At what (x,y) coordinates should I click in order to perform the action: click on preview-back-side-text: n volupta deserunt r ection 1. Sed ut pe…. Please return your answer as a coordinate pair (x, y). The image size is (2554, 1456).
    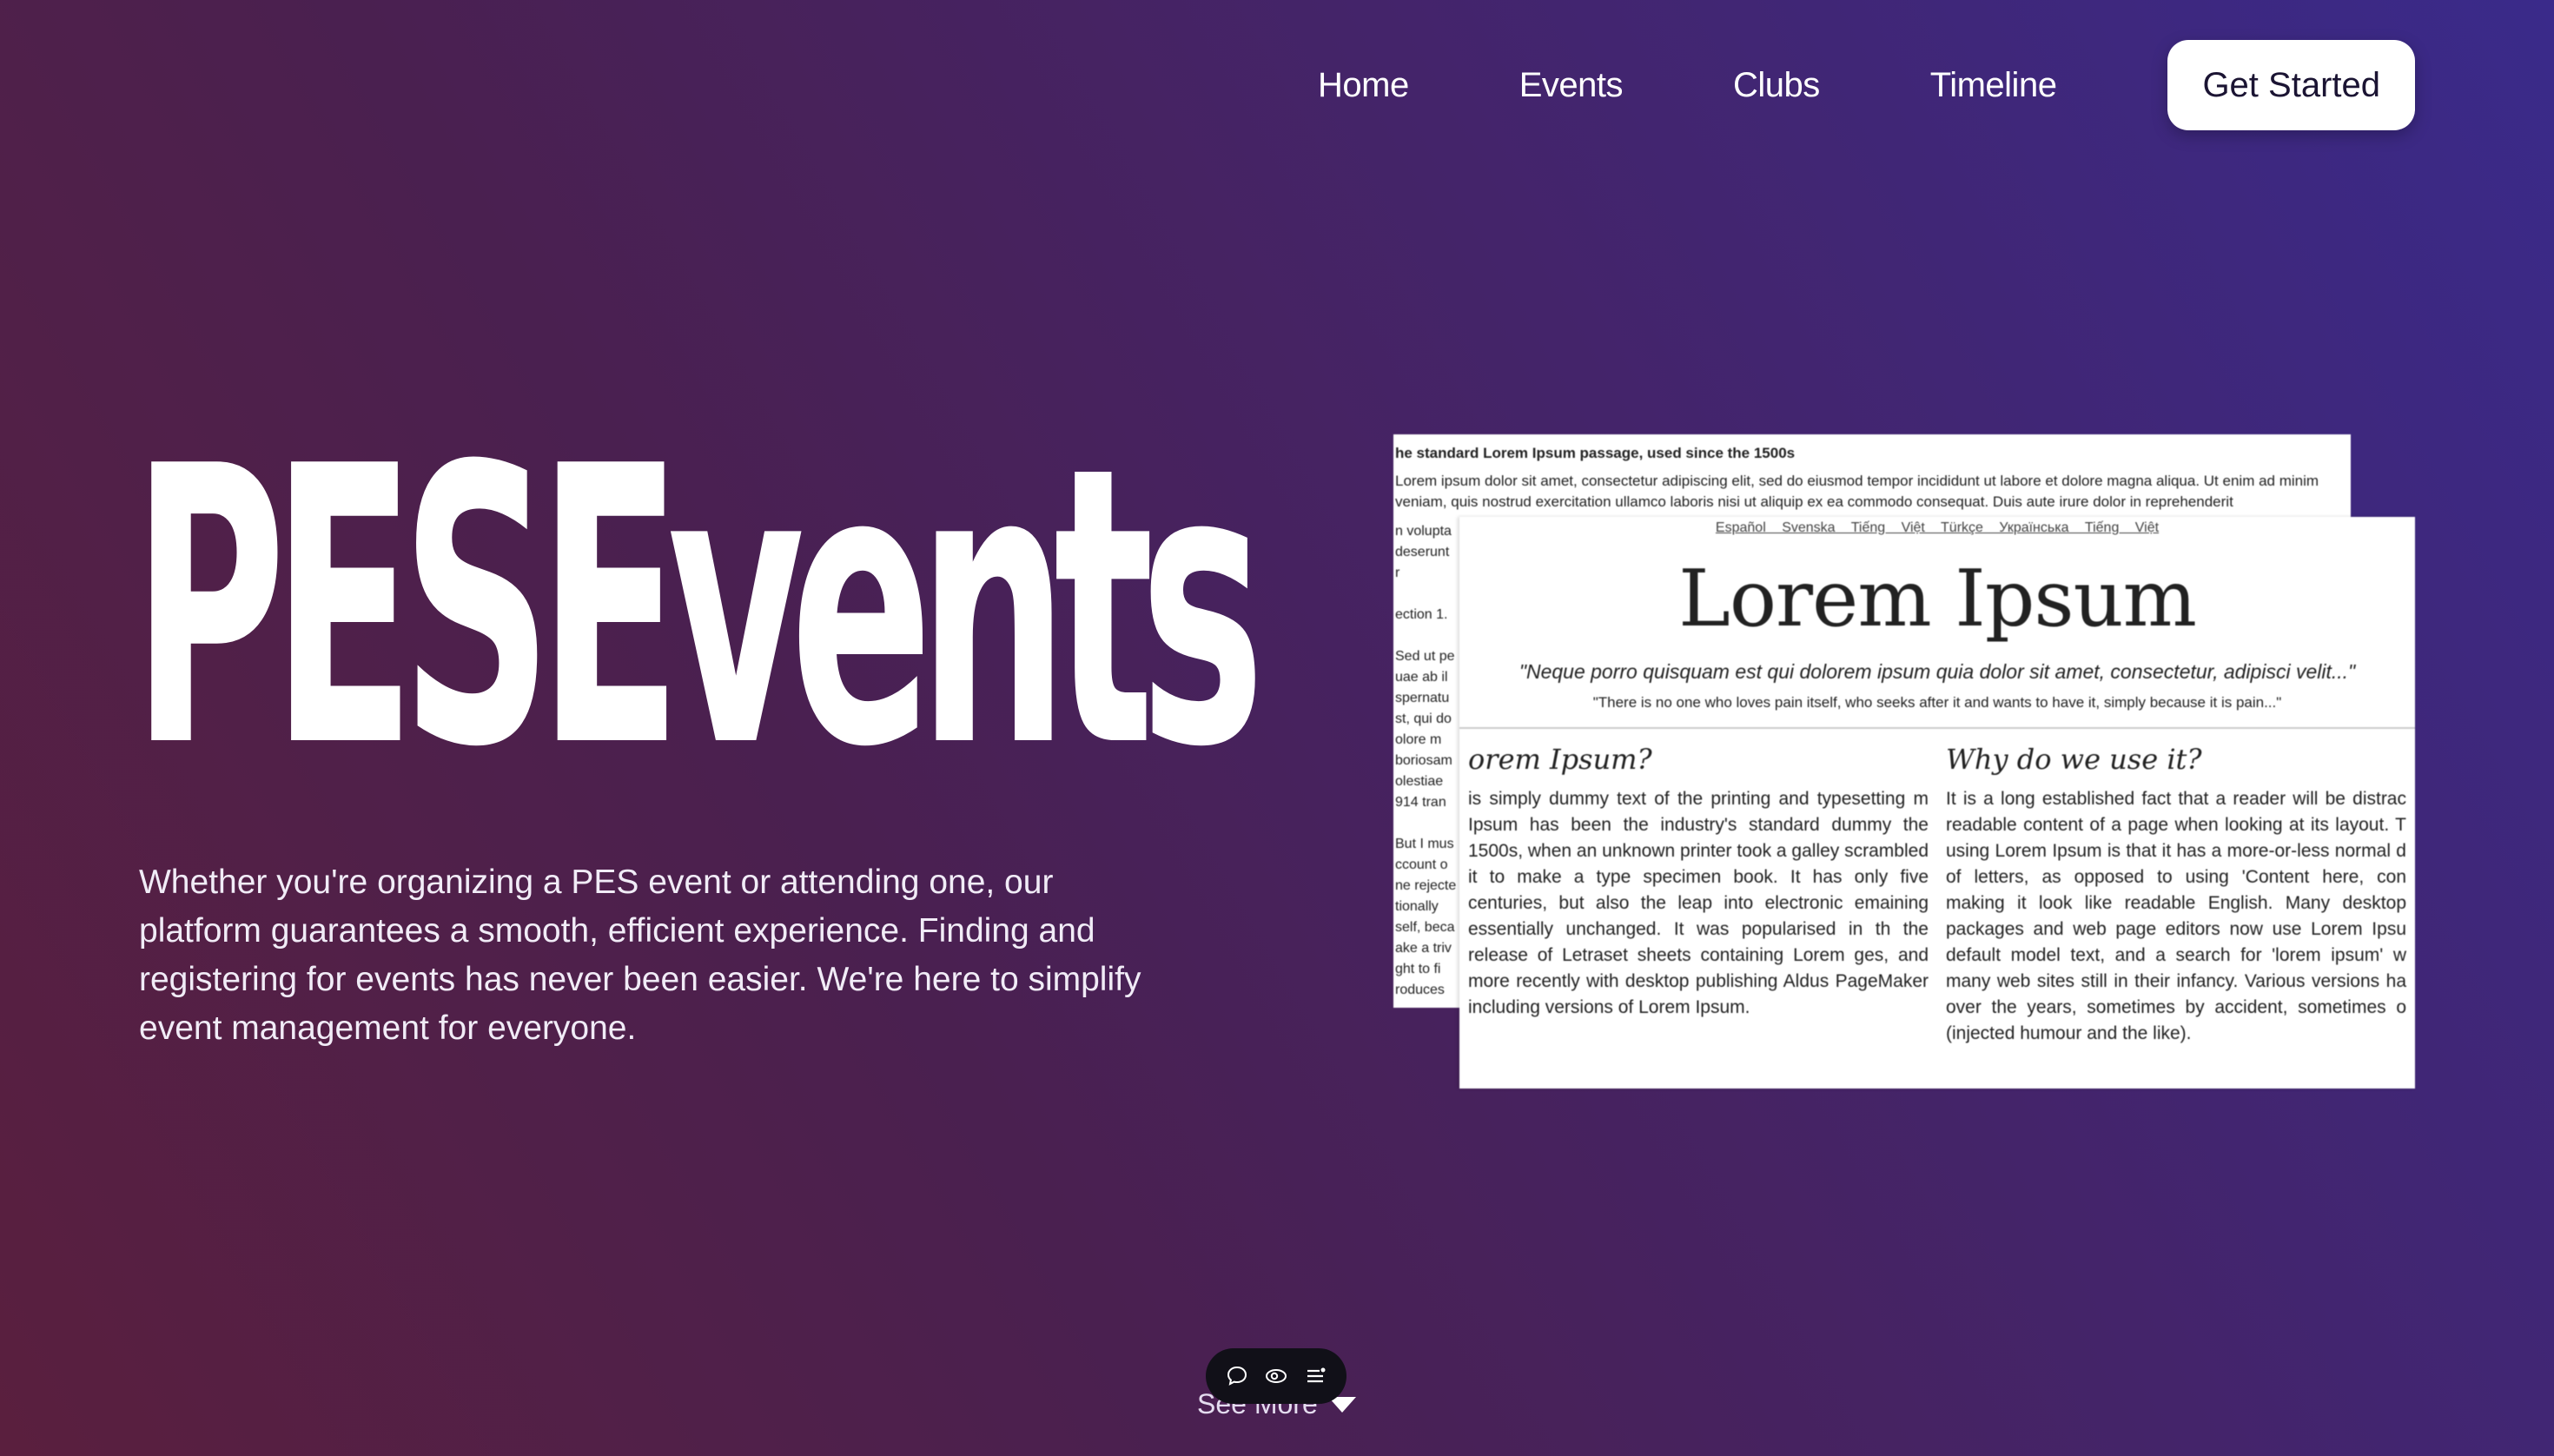
    Looking at the image, I should click on (1426, 760).